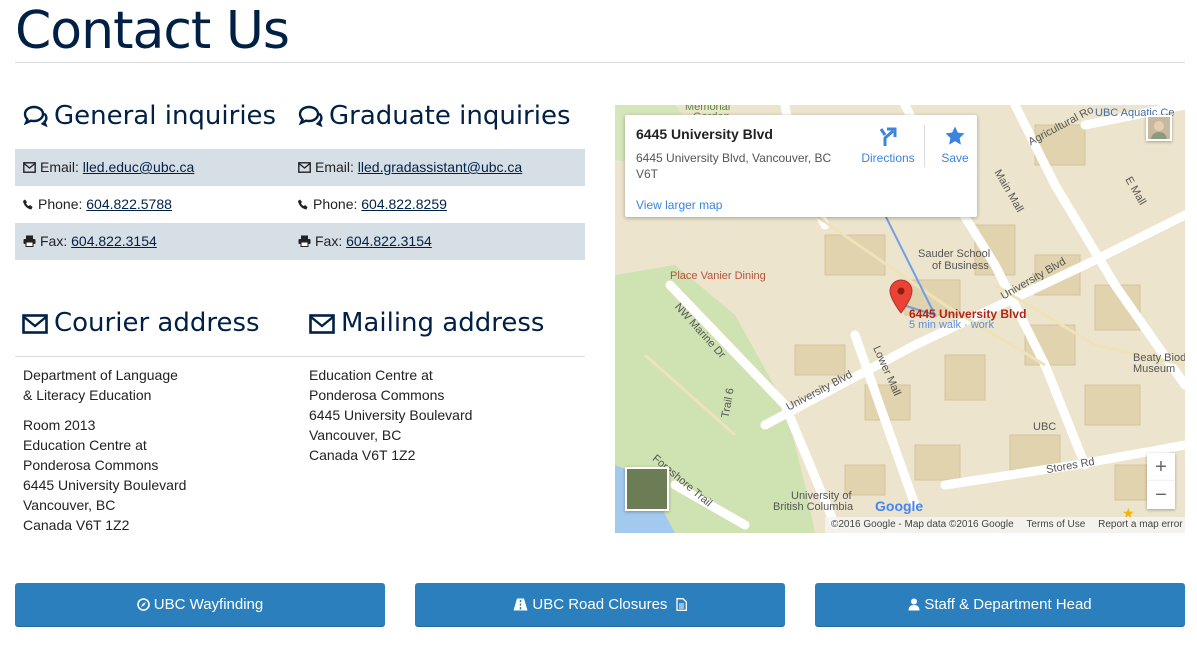 This screenshot has height=658, width=1197. Describe the element at coordinates (1055, 524) in the screenshot. I see `terms-link: Terms of Use` at that location.